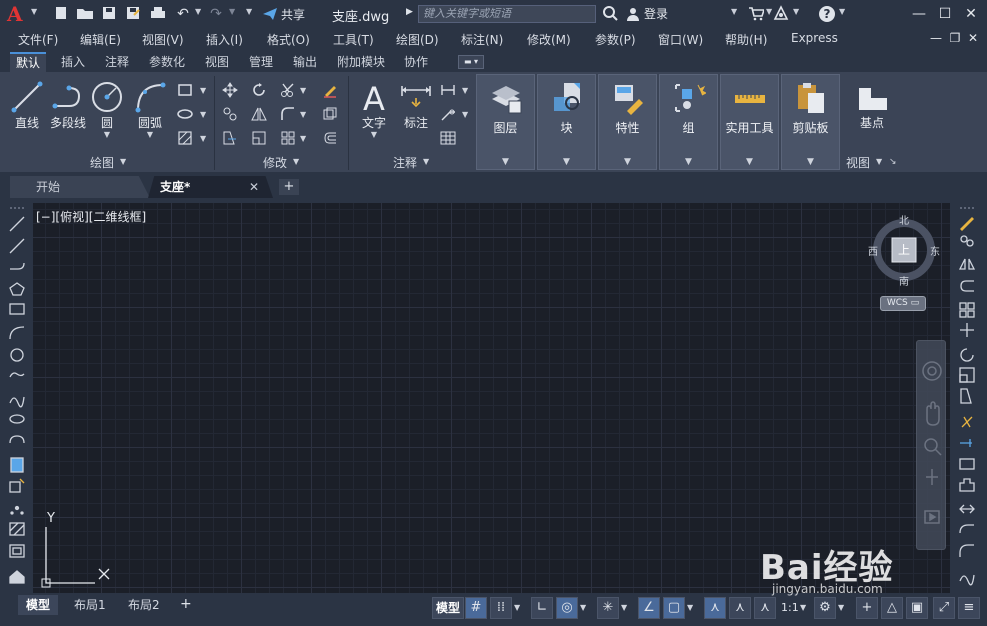  Describe the element at coordinates (38, 39) in the screenshot. I see `menu-file: 文件(F)` at that location.